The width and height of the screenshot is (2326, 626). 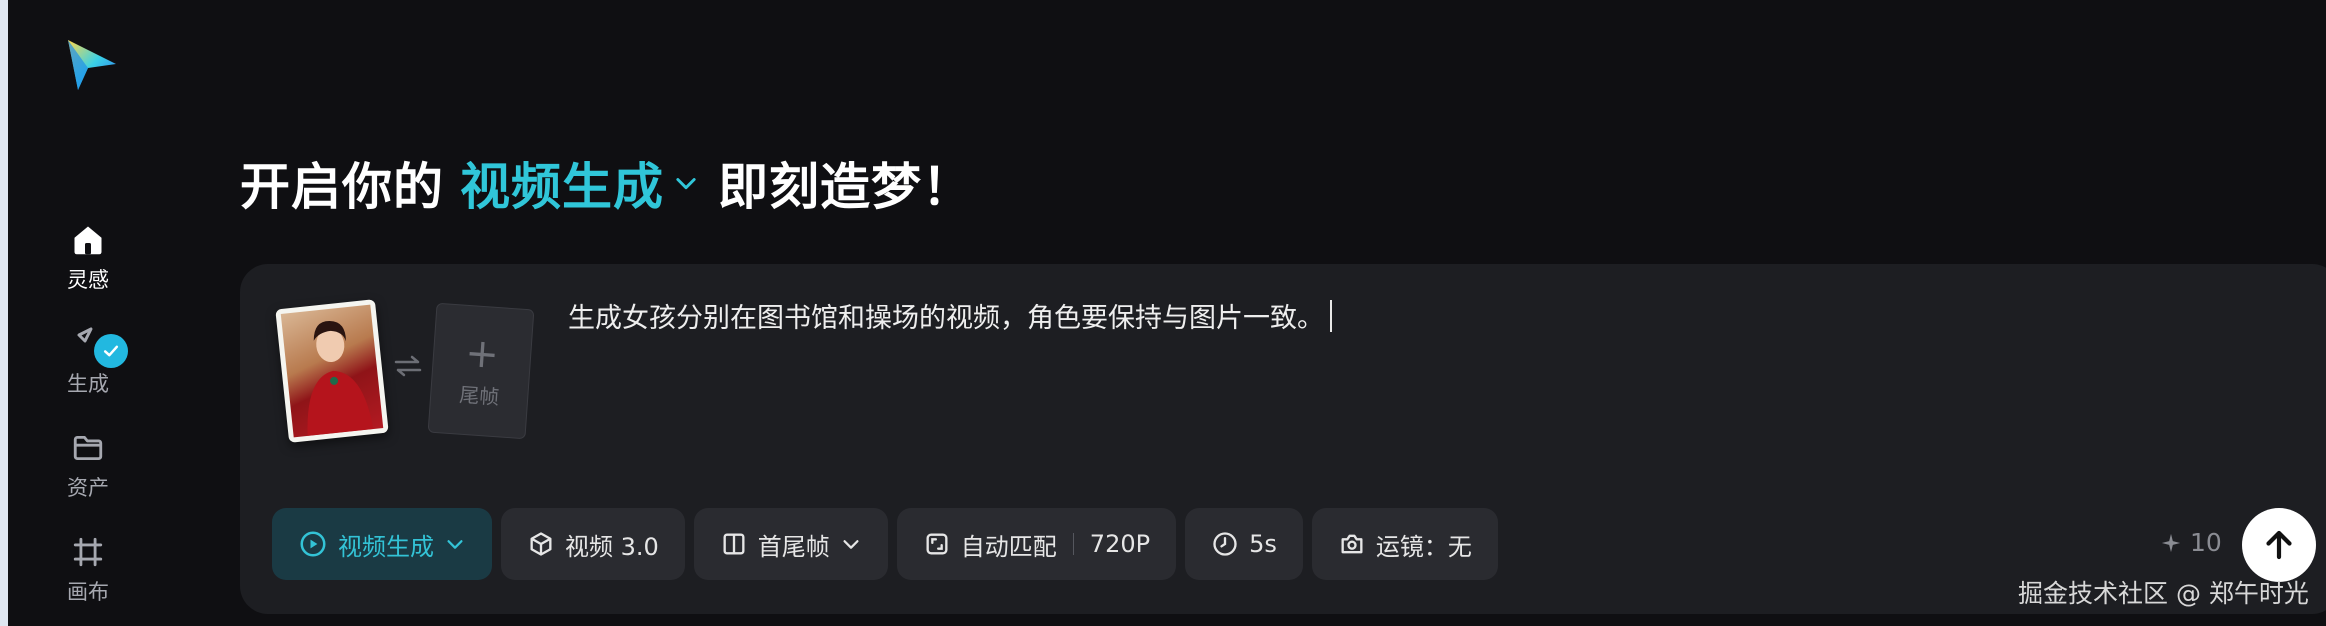 I want to click on sidebar-item-canvas: 画布, so click(x=88, y=569).